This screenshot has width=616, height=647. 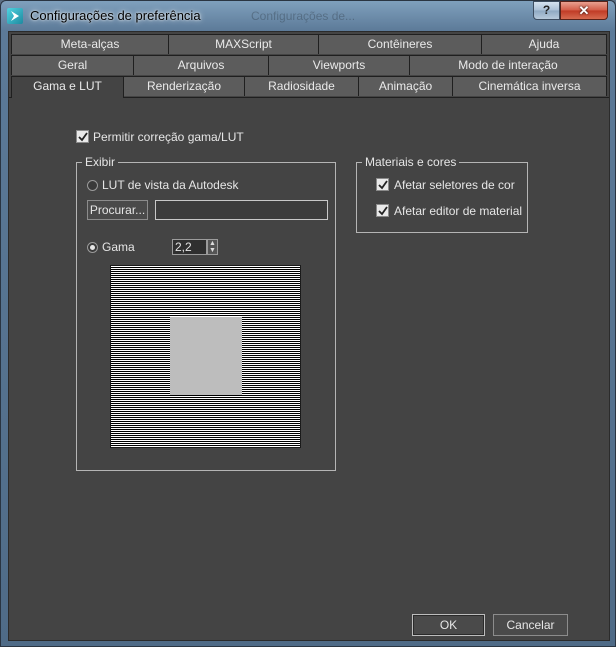 I want to click on lut-radio, so click(x=92, y=185).